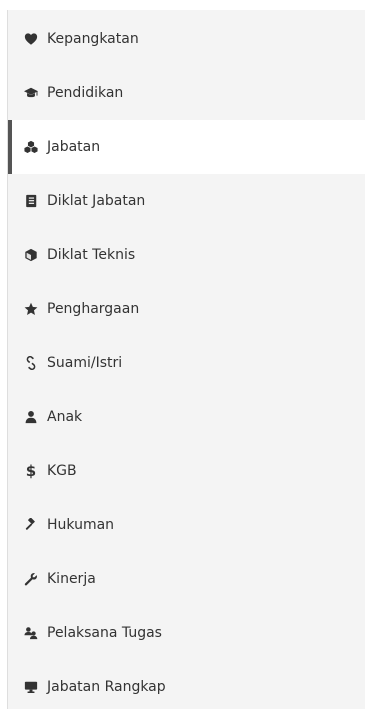 The width and height of the screenshot is (365, 714). I want to click on star-icon, so click(31, 309).